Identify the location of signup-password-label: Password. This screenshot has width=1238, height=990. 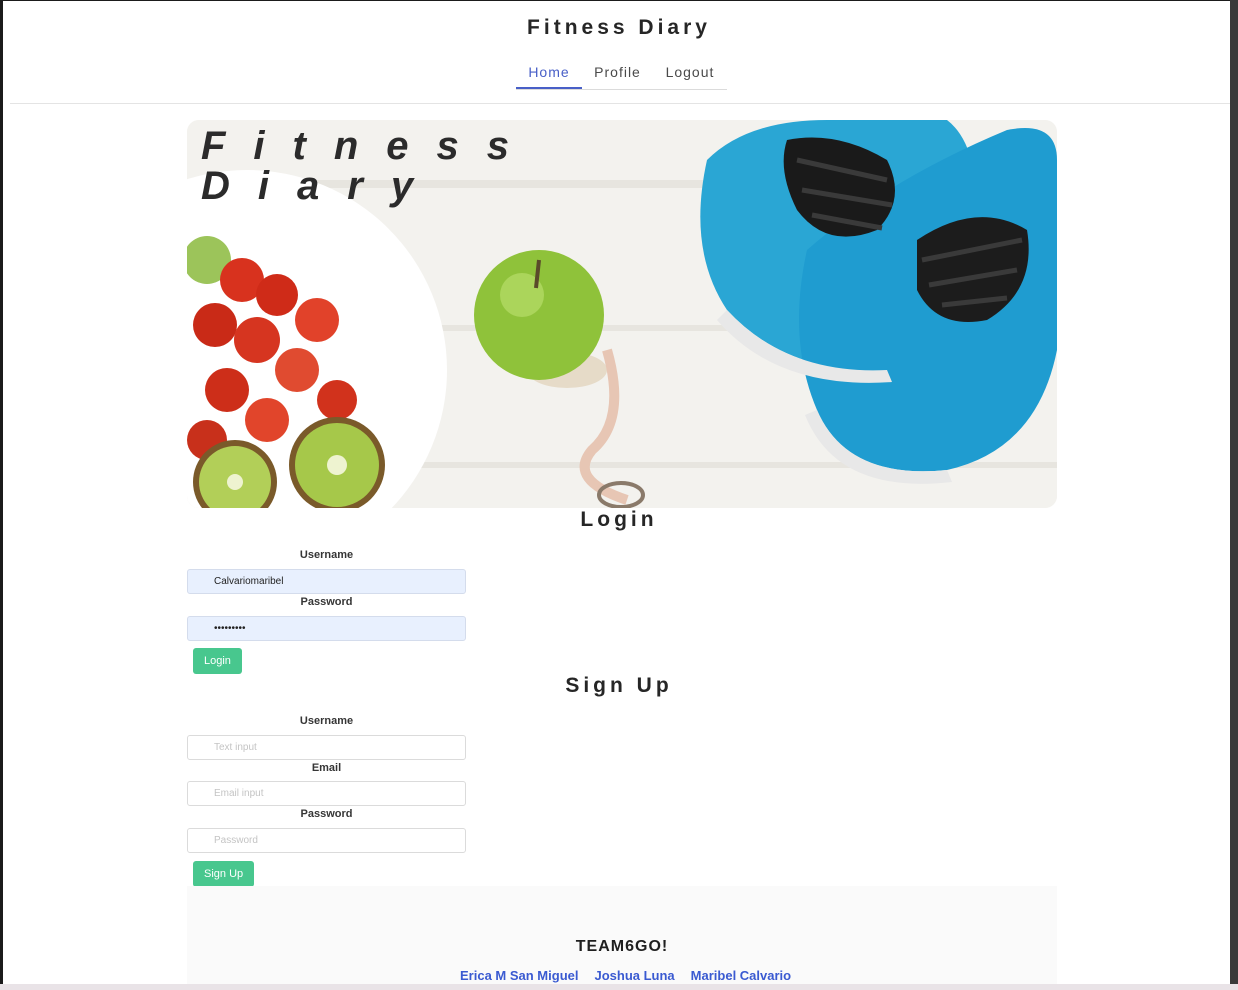
(326, 814).